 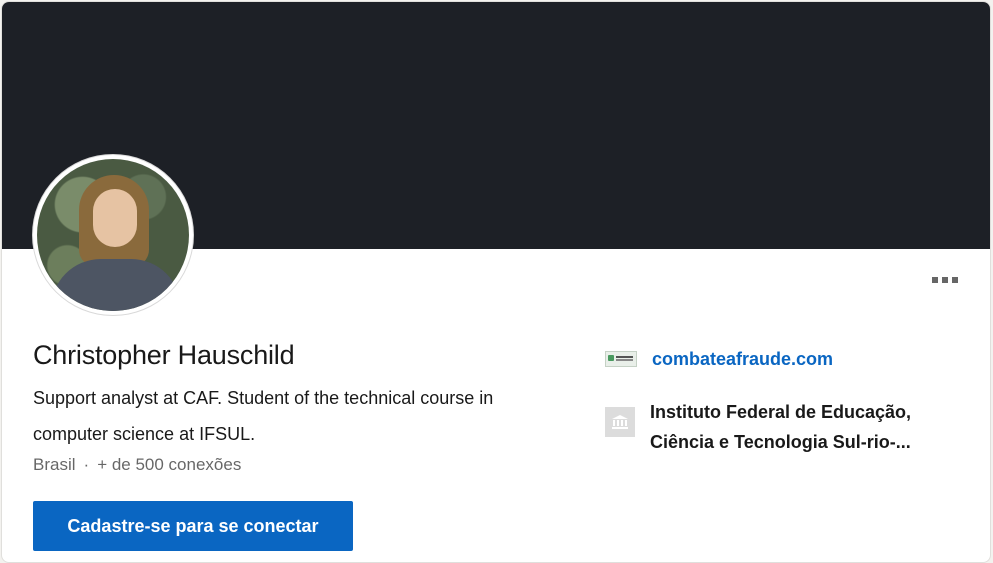 What do you see at coordinates (781, 412) in the screenshot?
I see `school-name-line1: Instituto Federal de Educação,` at bounding box center [781, 412].